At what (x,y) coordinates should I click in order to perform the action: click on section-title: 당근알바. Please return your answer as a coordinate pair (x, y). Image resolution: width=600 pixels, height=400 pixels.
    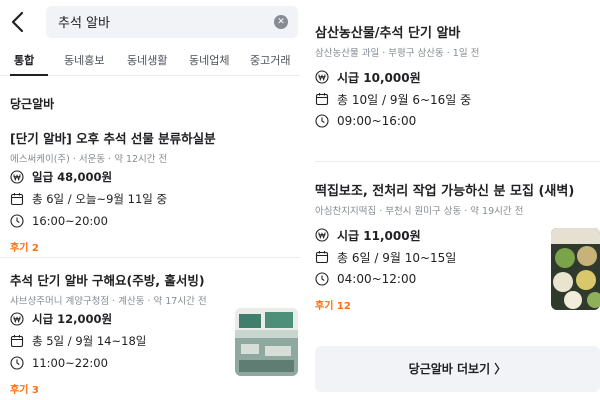
    Looking at the image, I should click on (32, 104).